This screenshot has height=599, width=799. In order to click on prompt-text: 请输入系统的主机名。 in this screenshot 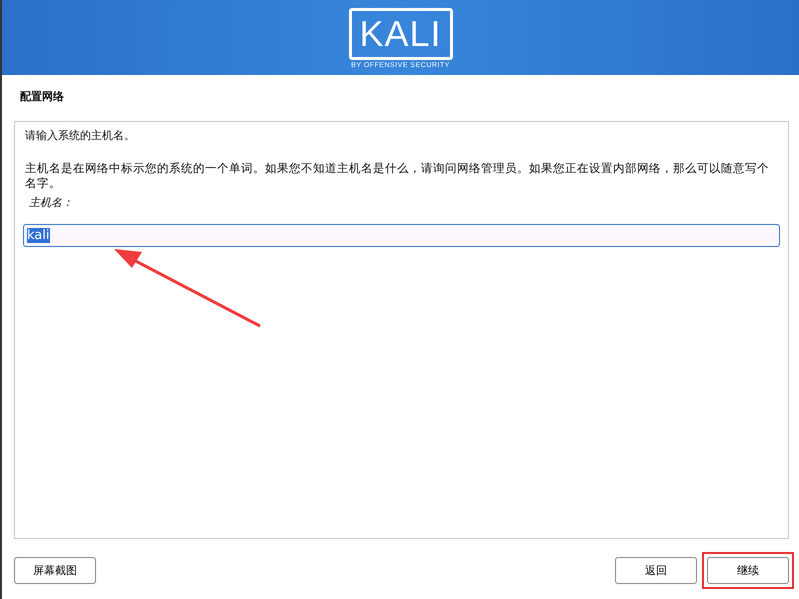, I will do `click(80, 135)`.